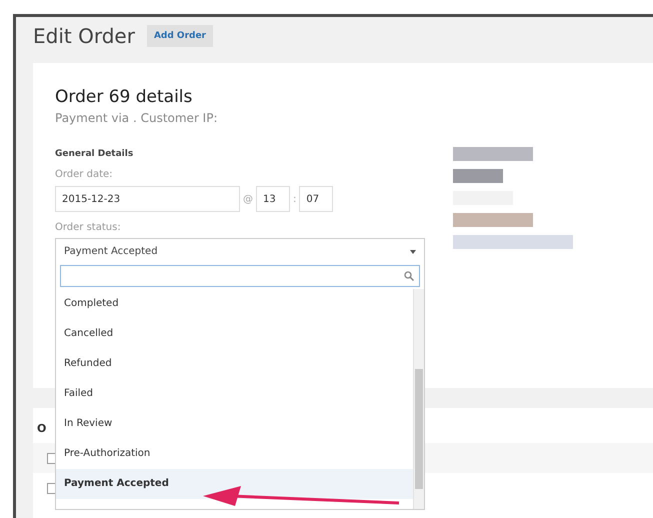 This screenshot has width=653, height=518. I want to click on minute-field: 07, so click(316, 199).